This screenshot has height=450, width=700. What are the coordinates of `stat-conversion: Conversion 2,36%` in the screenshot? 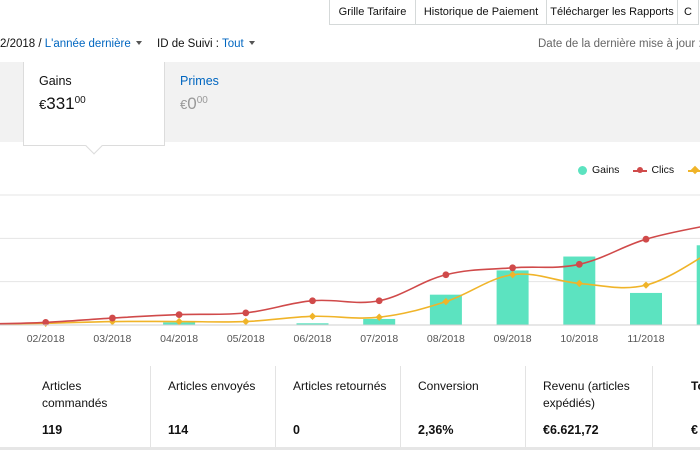 It's located at (462, 408).